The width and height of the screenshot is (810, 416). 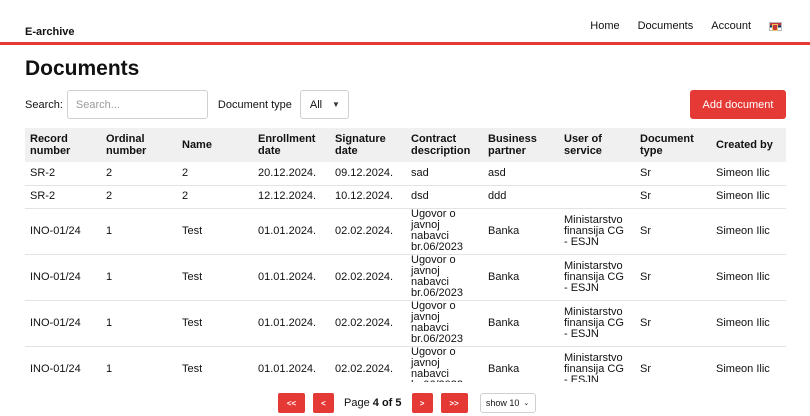 What do you see at coordinates (215, 145) in the screenshot?
I see `column-header: Name` at bounding box center [215, 145].